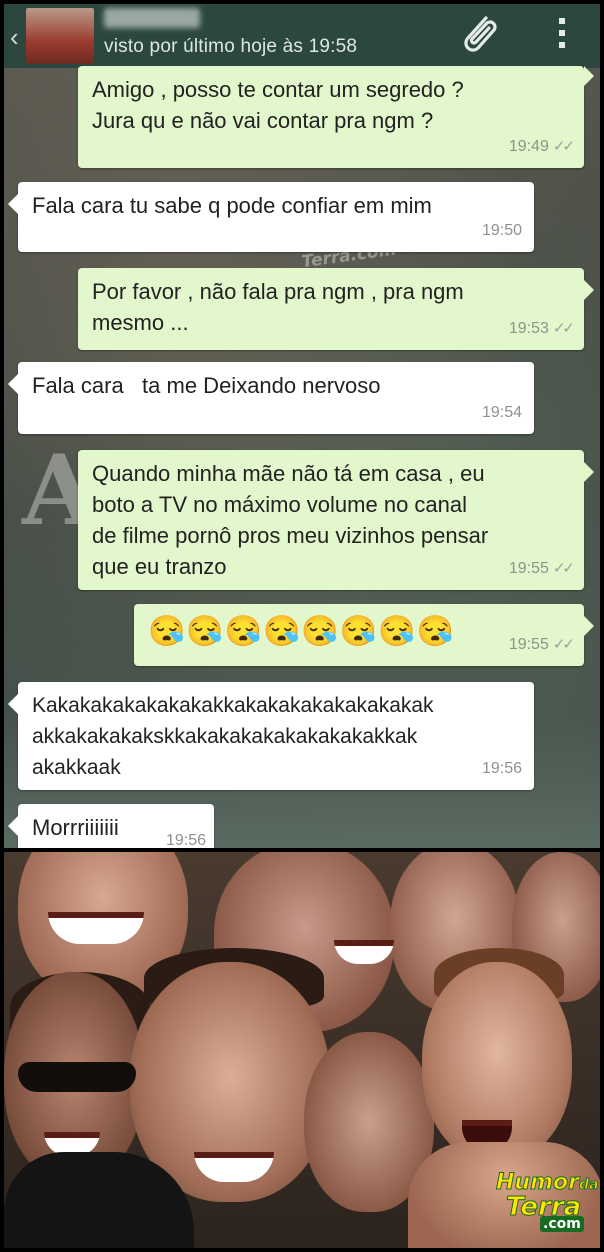 This screenshot has width=604, height=1252. I want to click on message-time: 19:53, so click(528, 328).